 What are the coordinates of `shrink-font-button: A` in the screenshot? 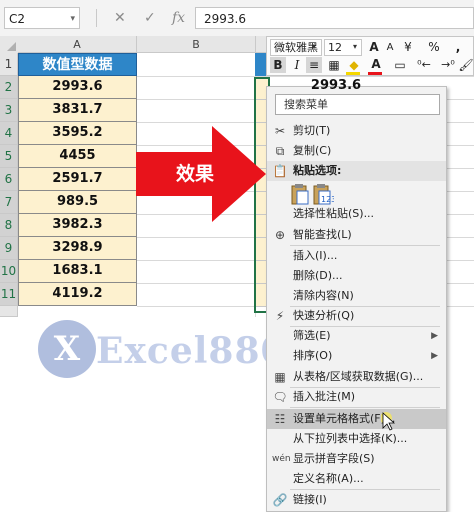 It's located at (390, 48).